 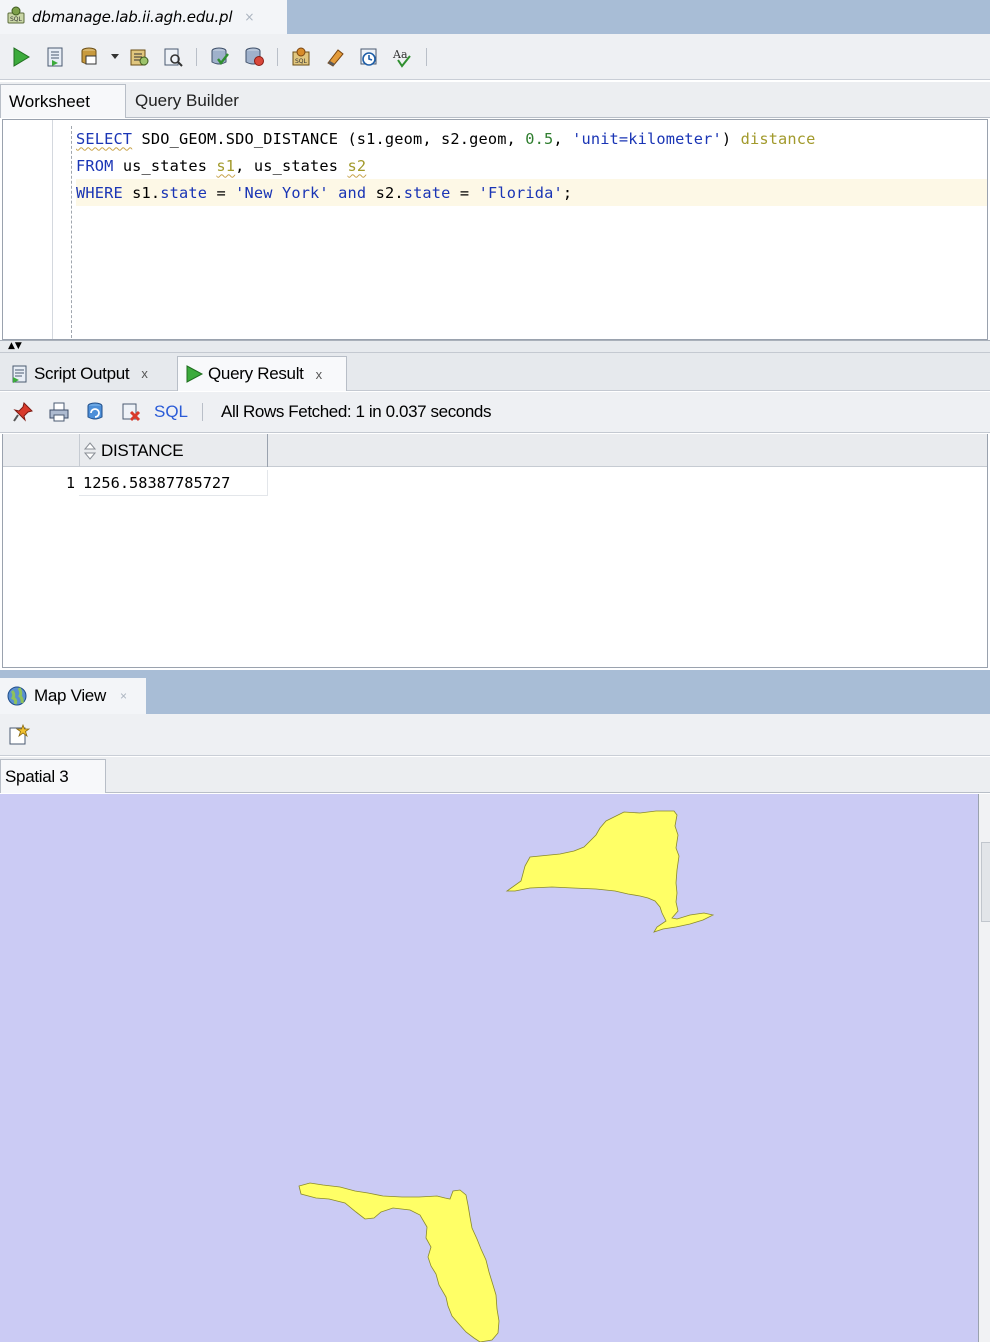 I want to click on script-output-icon, so click(x=20, y=374).